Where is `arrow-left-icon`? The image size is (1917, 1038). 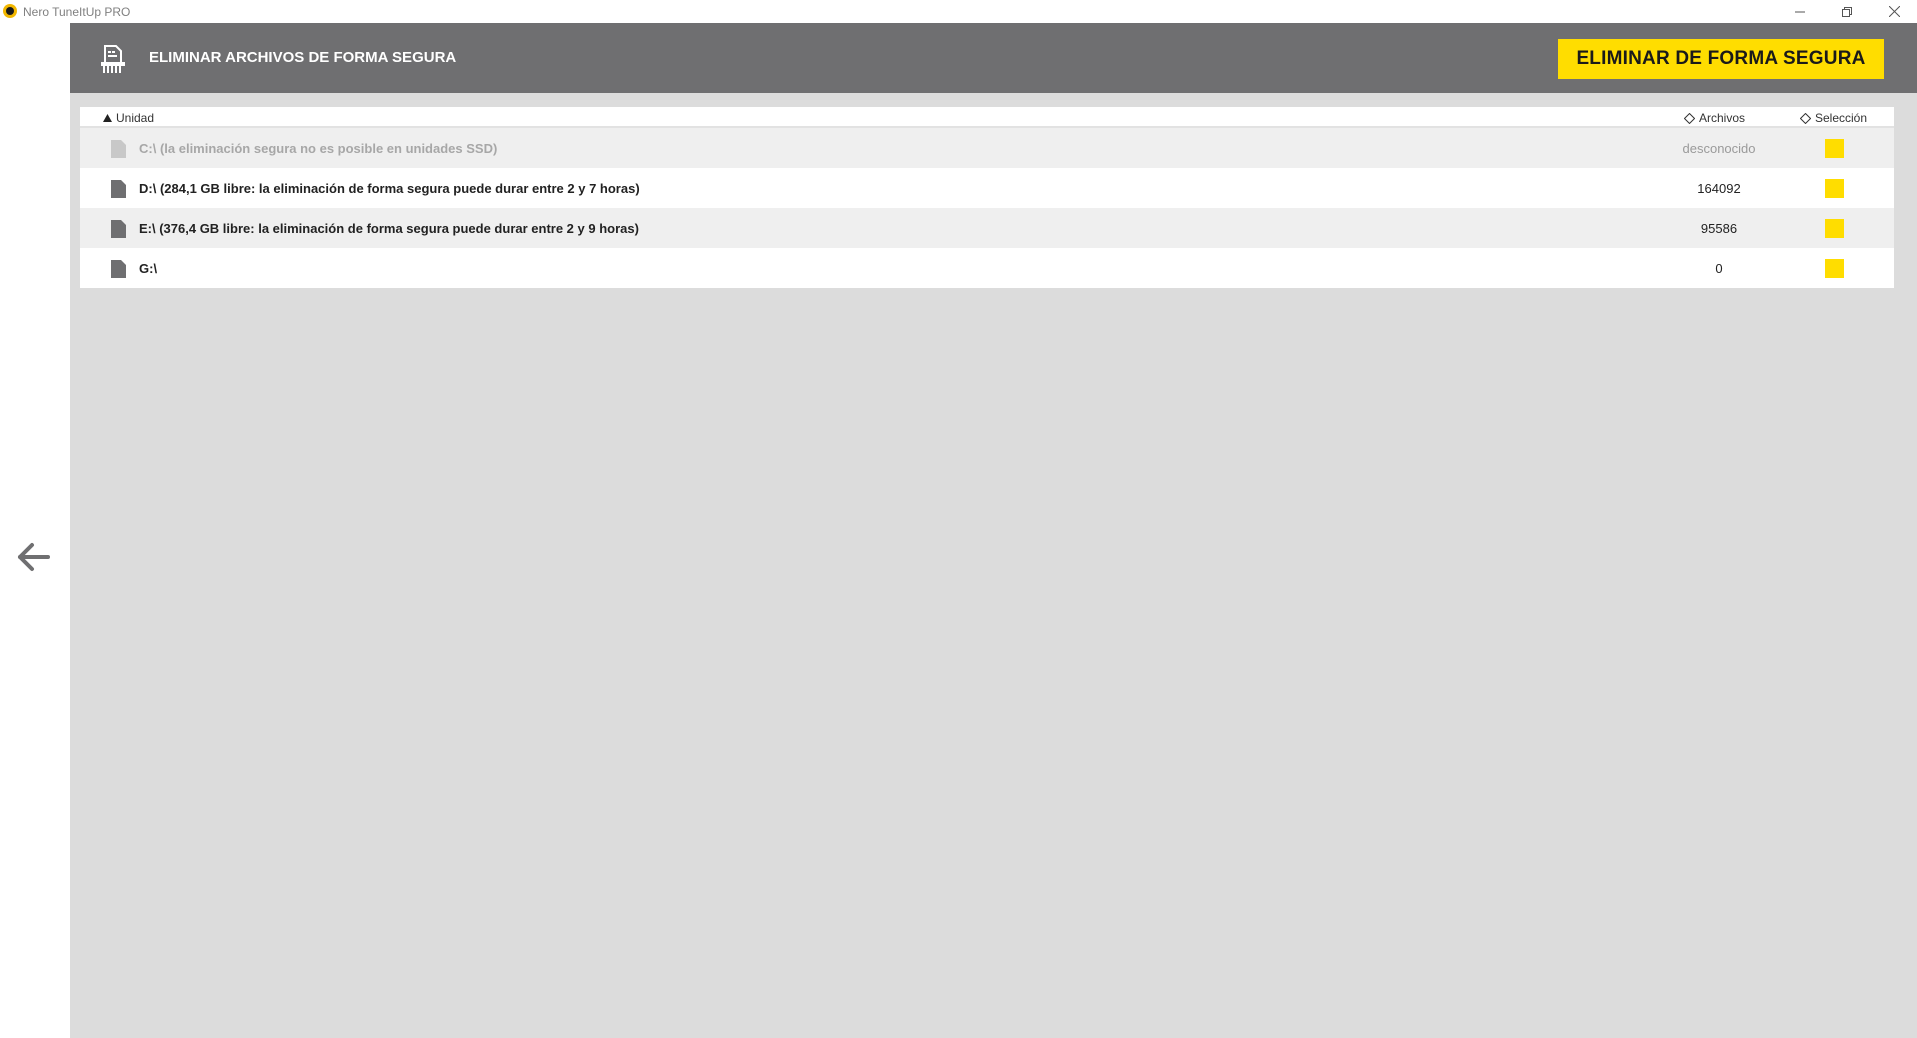 arrow-left-icon is located at coordinates (34, 557).